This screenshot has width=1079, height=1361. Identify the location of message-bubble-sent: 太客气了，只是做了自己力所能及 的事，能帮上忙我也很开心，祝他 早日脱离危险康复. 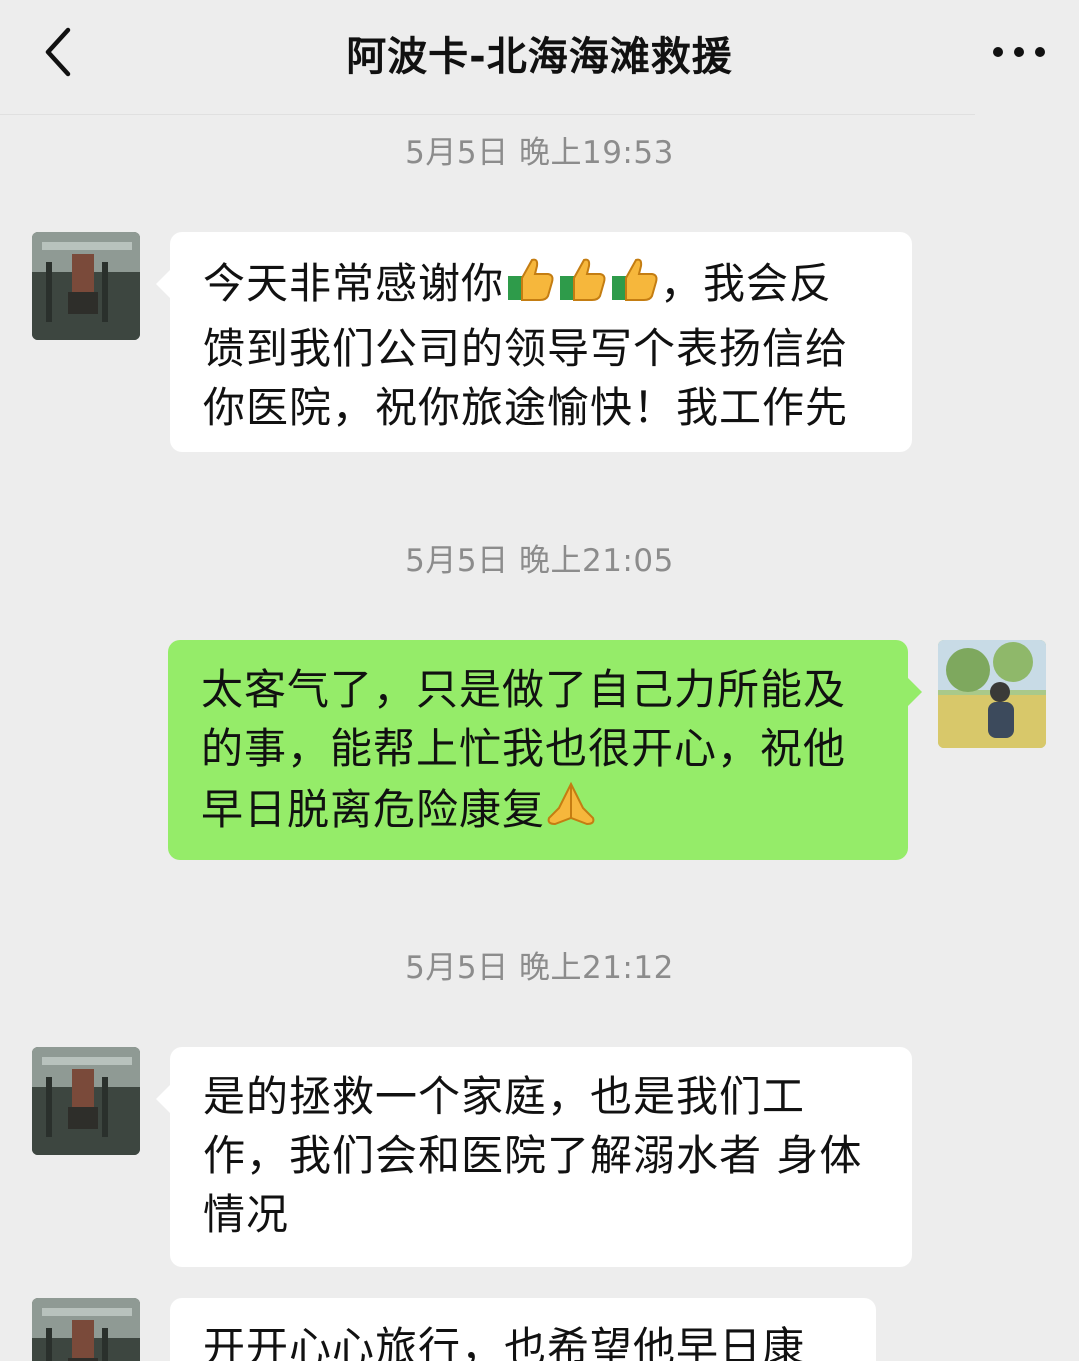
(545, 750).